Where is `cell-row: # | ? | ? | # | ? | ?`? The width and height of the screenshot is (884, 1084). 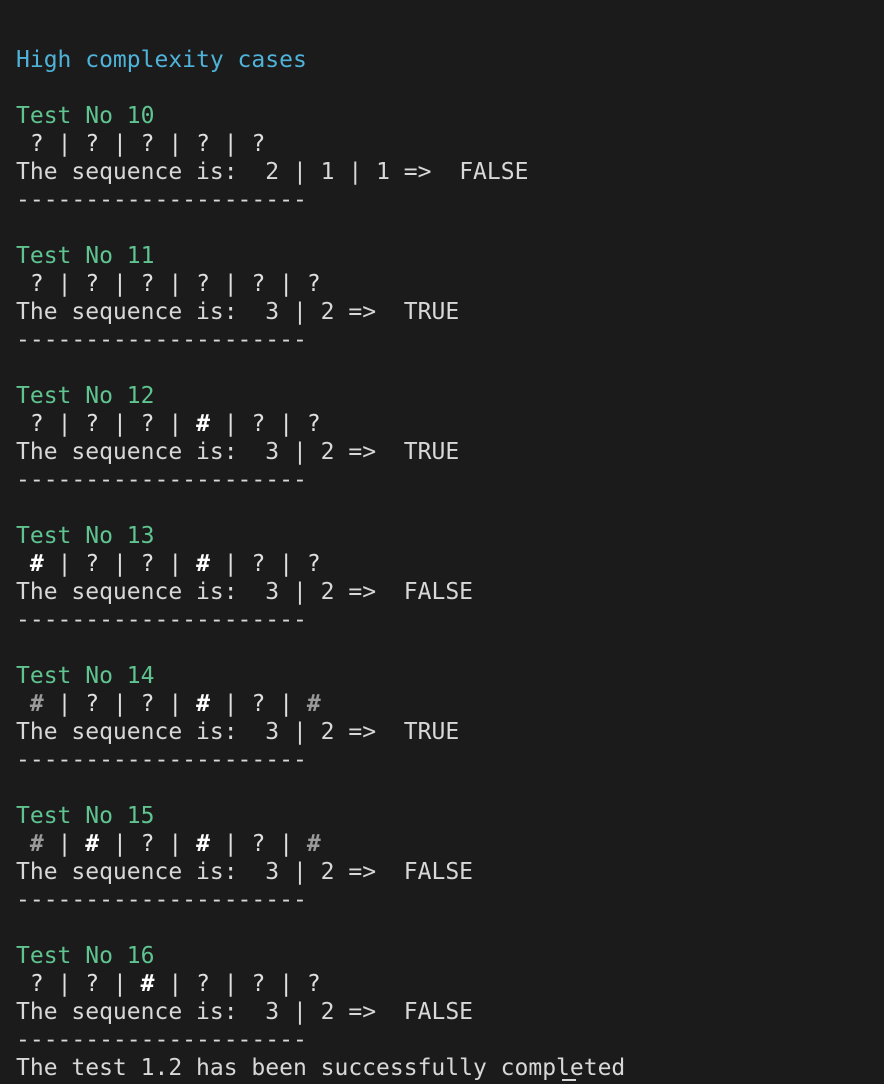 cell-row: # | ? | ? | # | ? | ? is located at coordinates (175, 564).